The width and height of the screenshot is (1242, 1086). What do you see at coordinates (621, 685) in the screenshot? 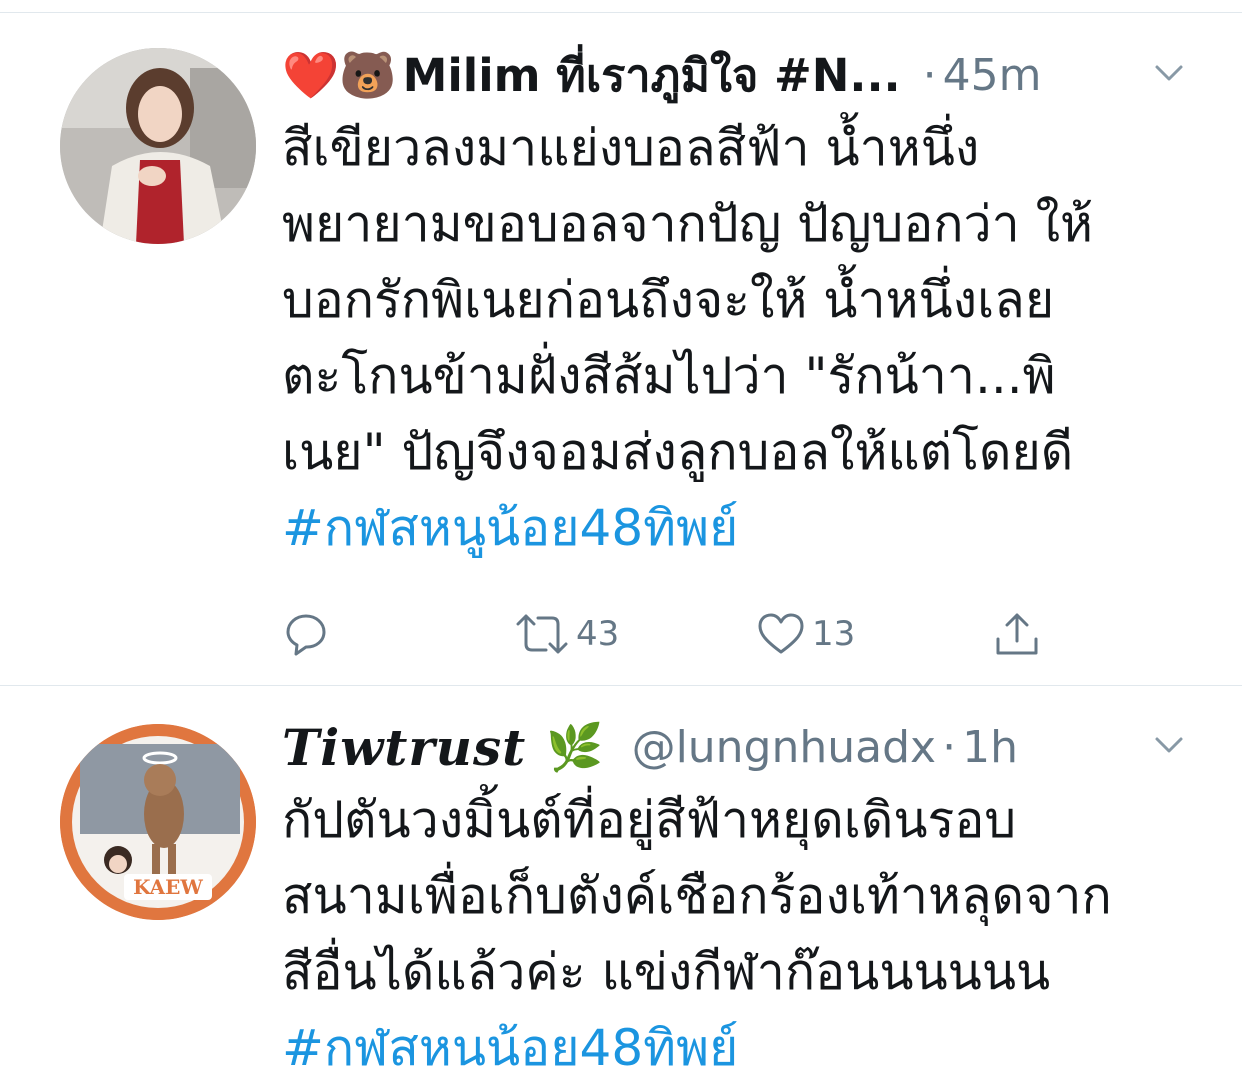
I see `tweet-divider` at bounding box center [621, 685].